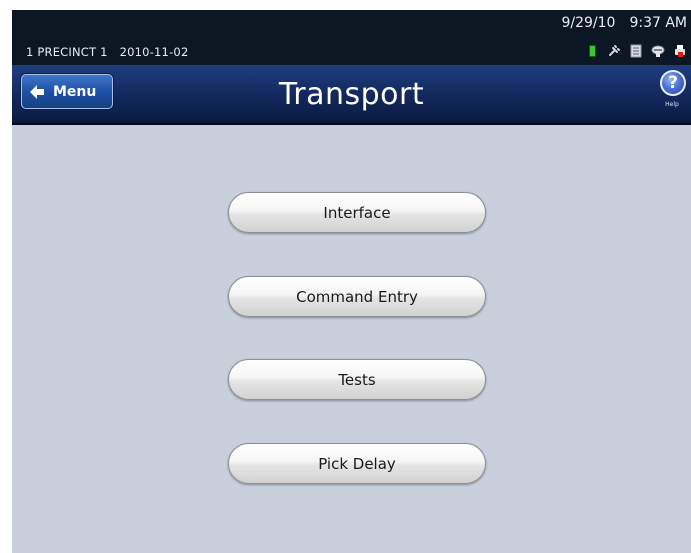 This screenshot has width=691, height=553. I want to click on pick-delay-button: Pick Delay, so click(357, 463).